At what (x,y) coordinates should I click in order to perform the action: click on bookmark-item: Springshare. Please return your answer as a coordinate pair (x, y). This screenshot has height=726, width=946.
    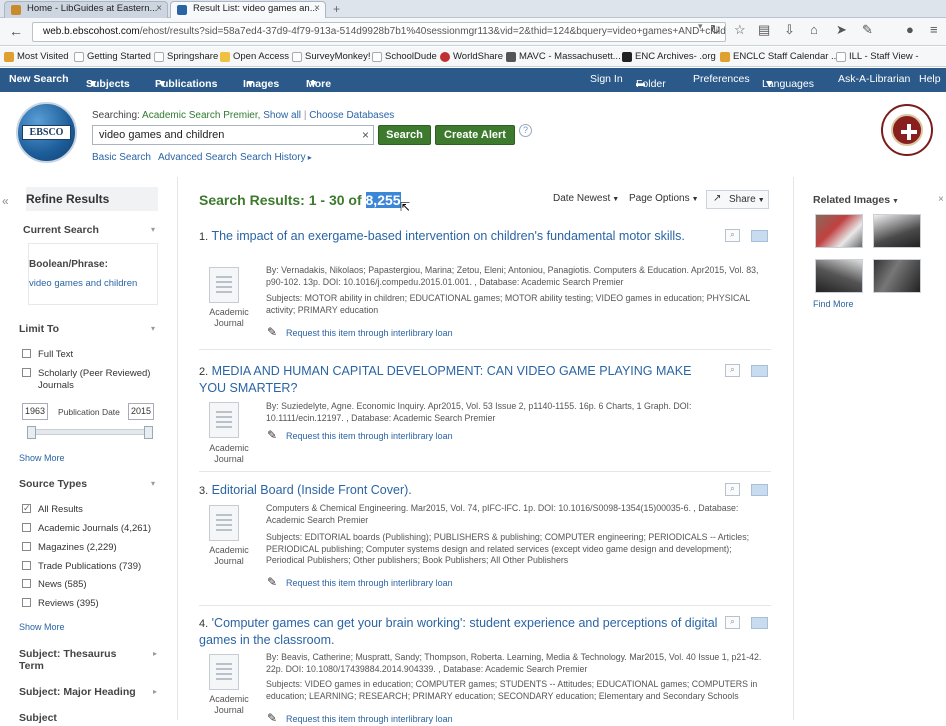
    Looking at the image, I should click on (186, 56).